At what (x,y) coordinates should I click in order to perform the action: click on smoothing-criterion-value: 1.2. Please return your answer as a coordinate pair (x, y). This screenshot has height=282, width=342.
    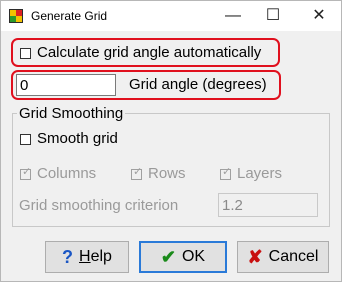
    Looking at the image, I should click on (232, 205).